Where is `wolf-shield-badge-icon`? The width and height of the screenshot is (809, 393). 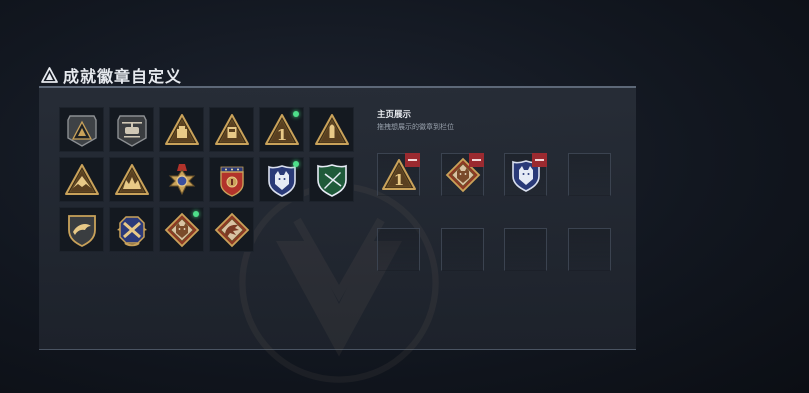
wolf-shield-badge-icon is located at coordinates (281, 180).